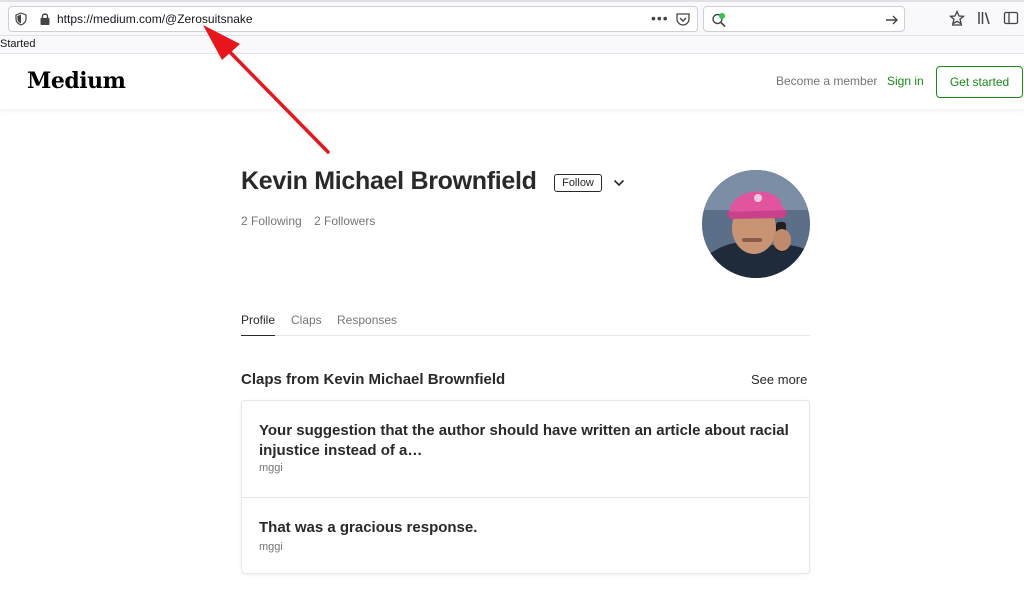 The width and height of the screenshot is (1024, 602). What do you see at coordinates (979, 82) in the screenshot?
I see `get-started-button: Get started` at bounding box center [979, 82].